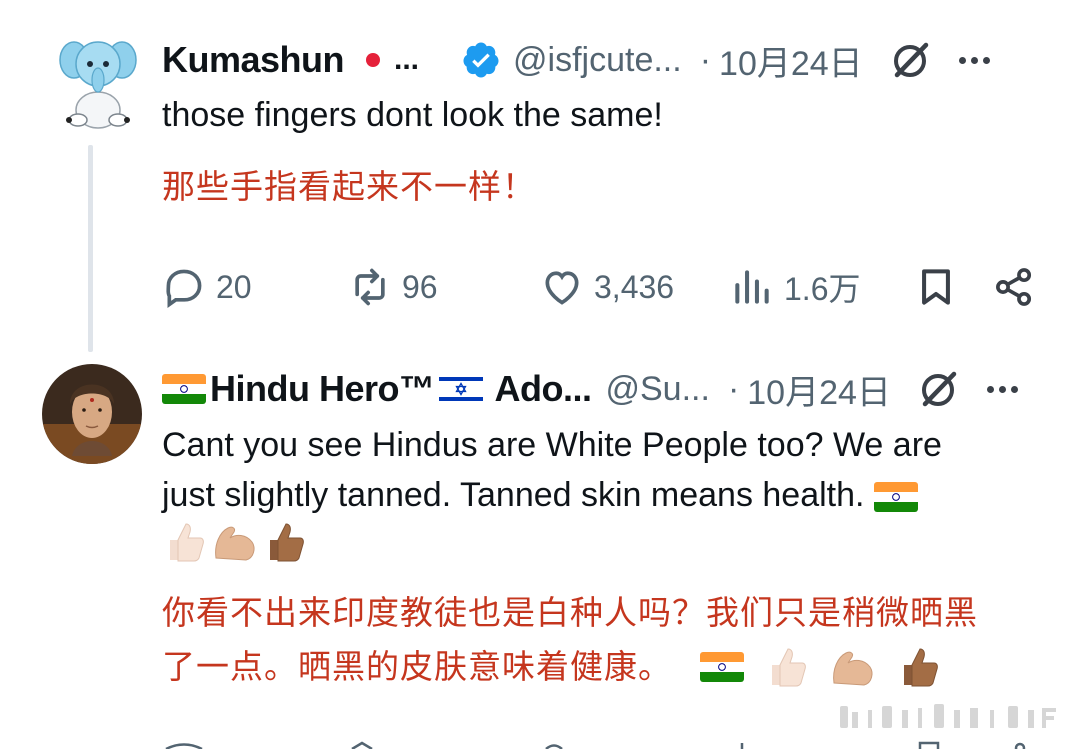 The width and height of the screenshot is (1080, 749). I want to click on watermark-graphic, so click(948, 716).